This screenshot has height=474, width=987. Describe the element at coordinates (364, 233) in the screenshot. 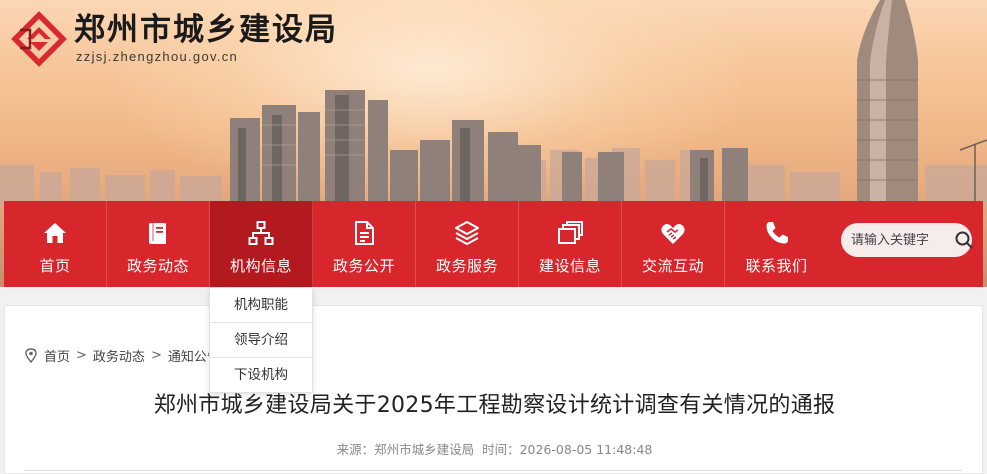

I see `document-icon` at that location.